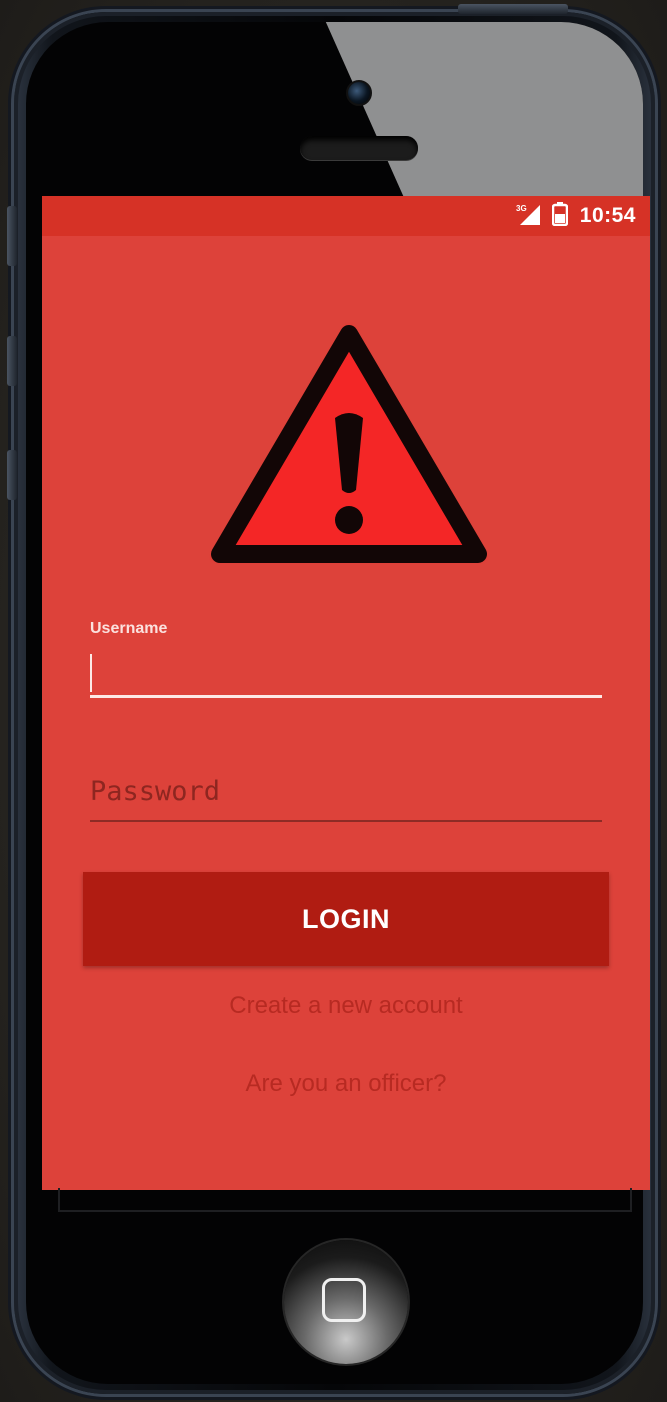 This screenshot has height=1402, width=667. What do you see at coordinates (560, 216) in the screenshot?
I see `battery-icon` at bounding box center [560, 216].